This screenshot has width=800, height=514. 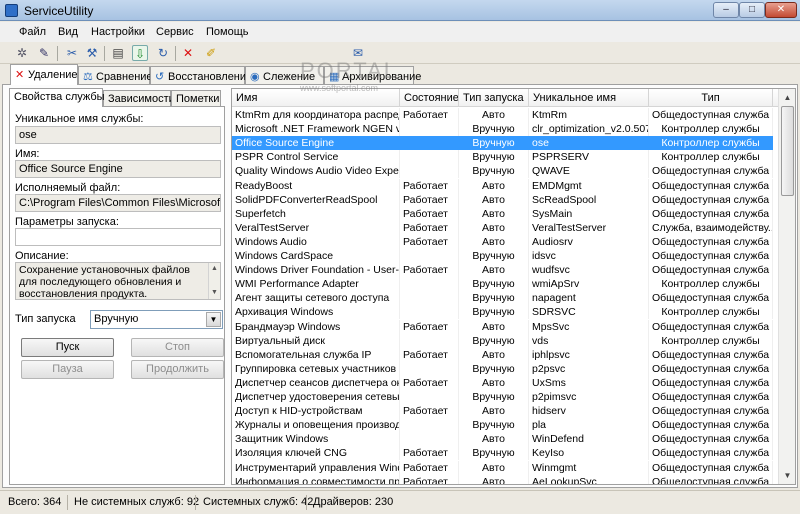 What do you see at coordinates (213, 319) in the screenshot?
I see `chevron-down-icon: ▼` at bounding box center [213, 319].